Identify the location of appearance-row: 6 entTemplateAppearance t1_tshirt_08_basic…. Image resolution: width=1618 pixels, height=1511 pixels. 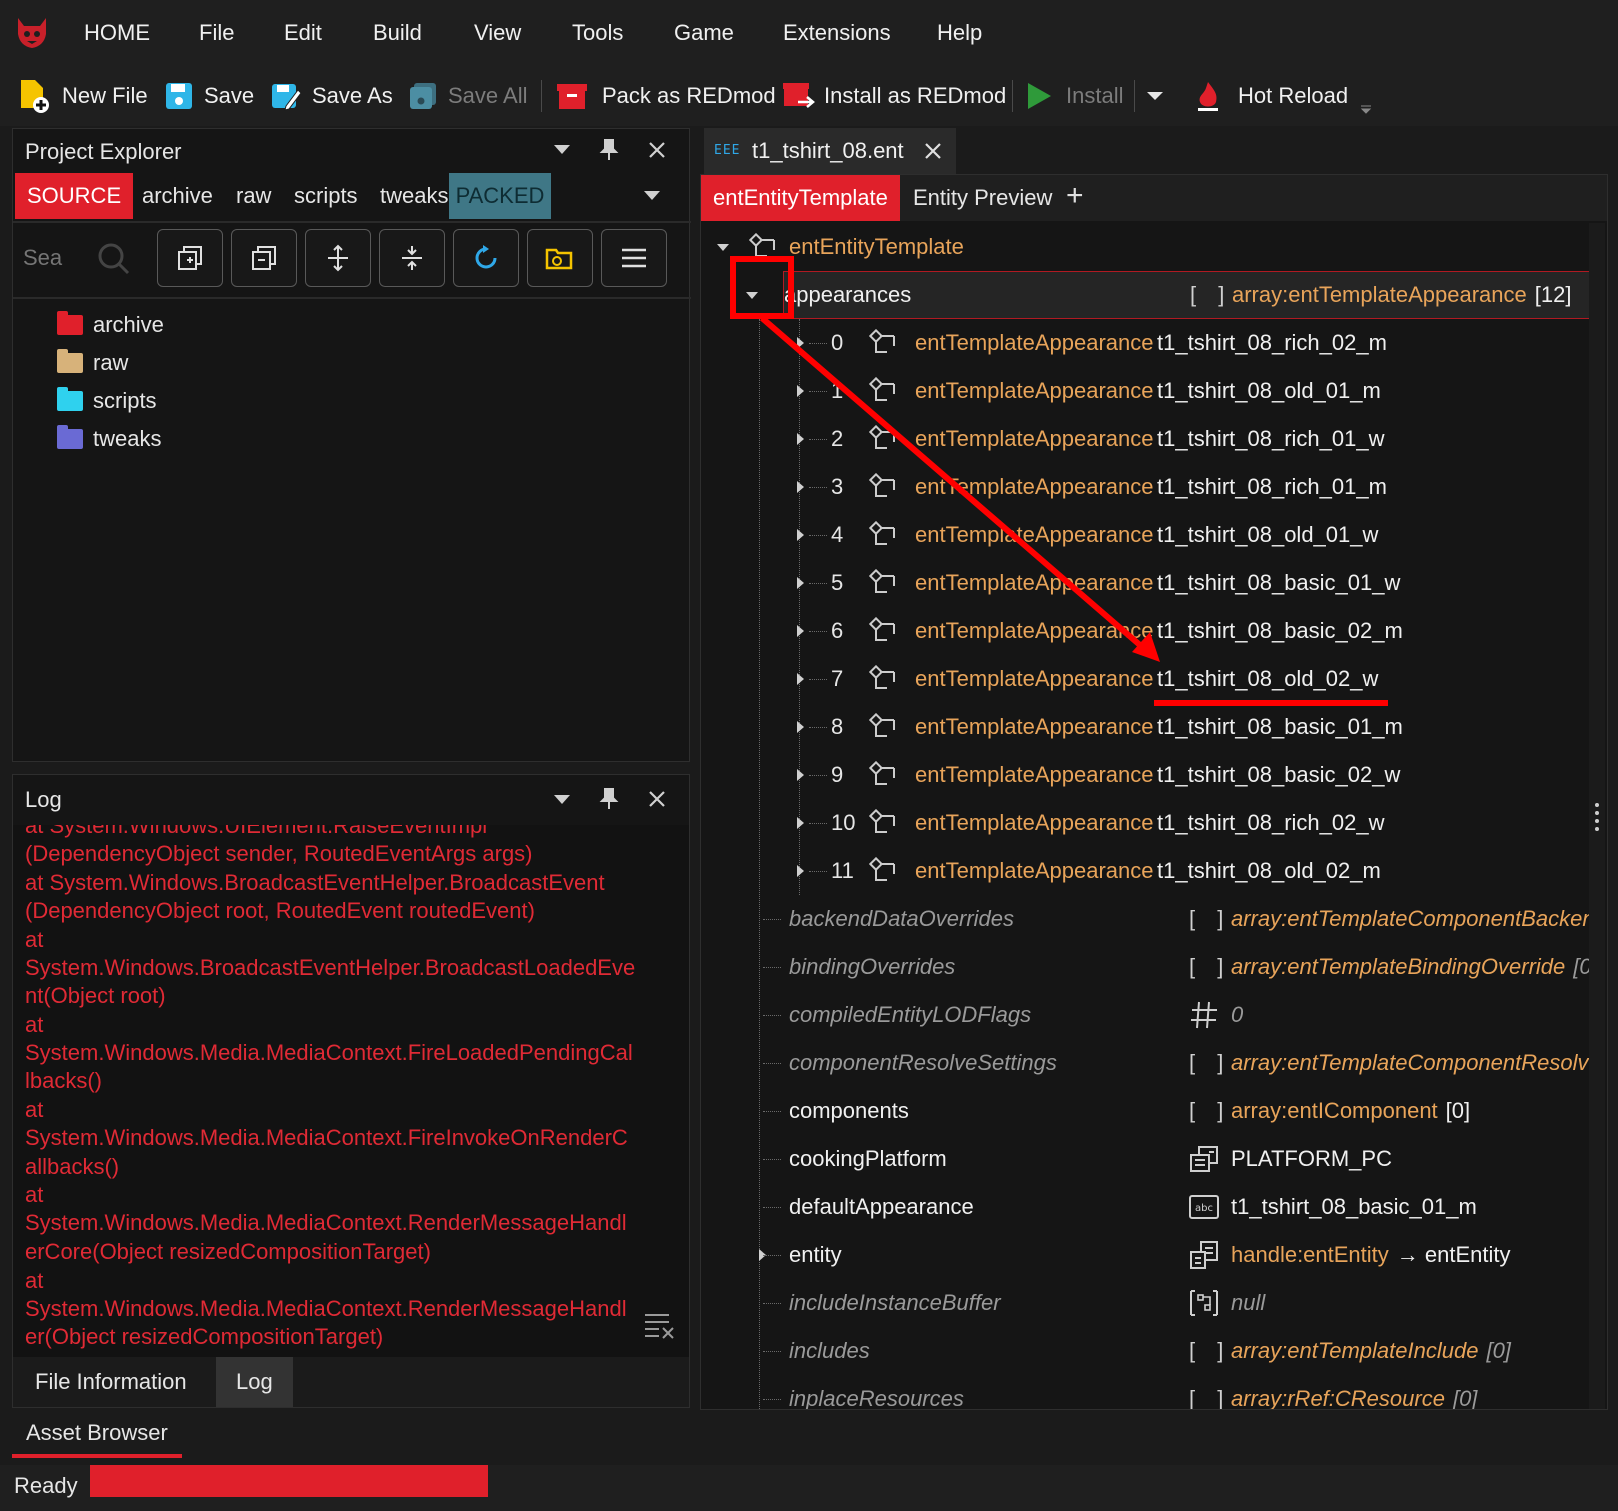
(1141, 631).